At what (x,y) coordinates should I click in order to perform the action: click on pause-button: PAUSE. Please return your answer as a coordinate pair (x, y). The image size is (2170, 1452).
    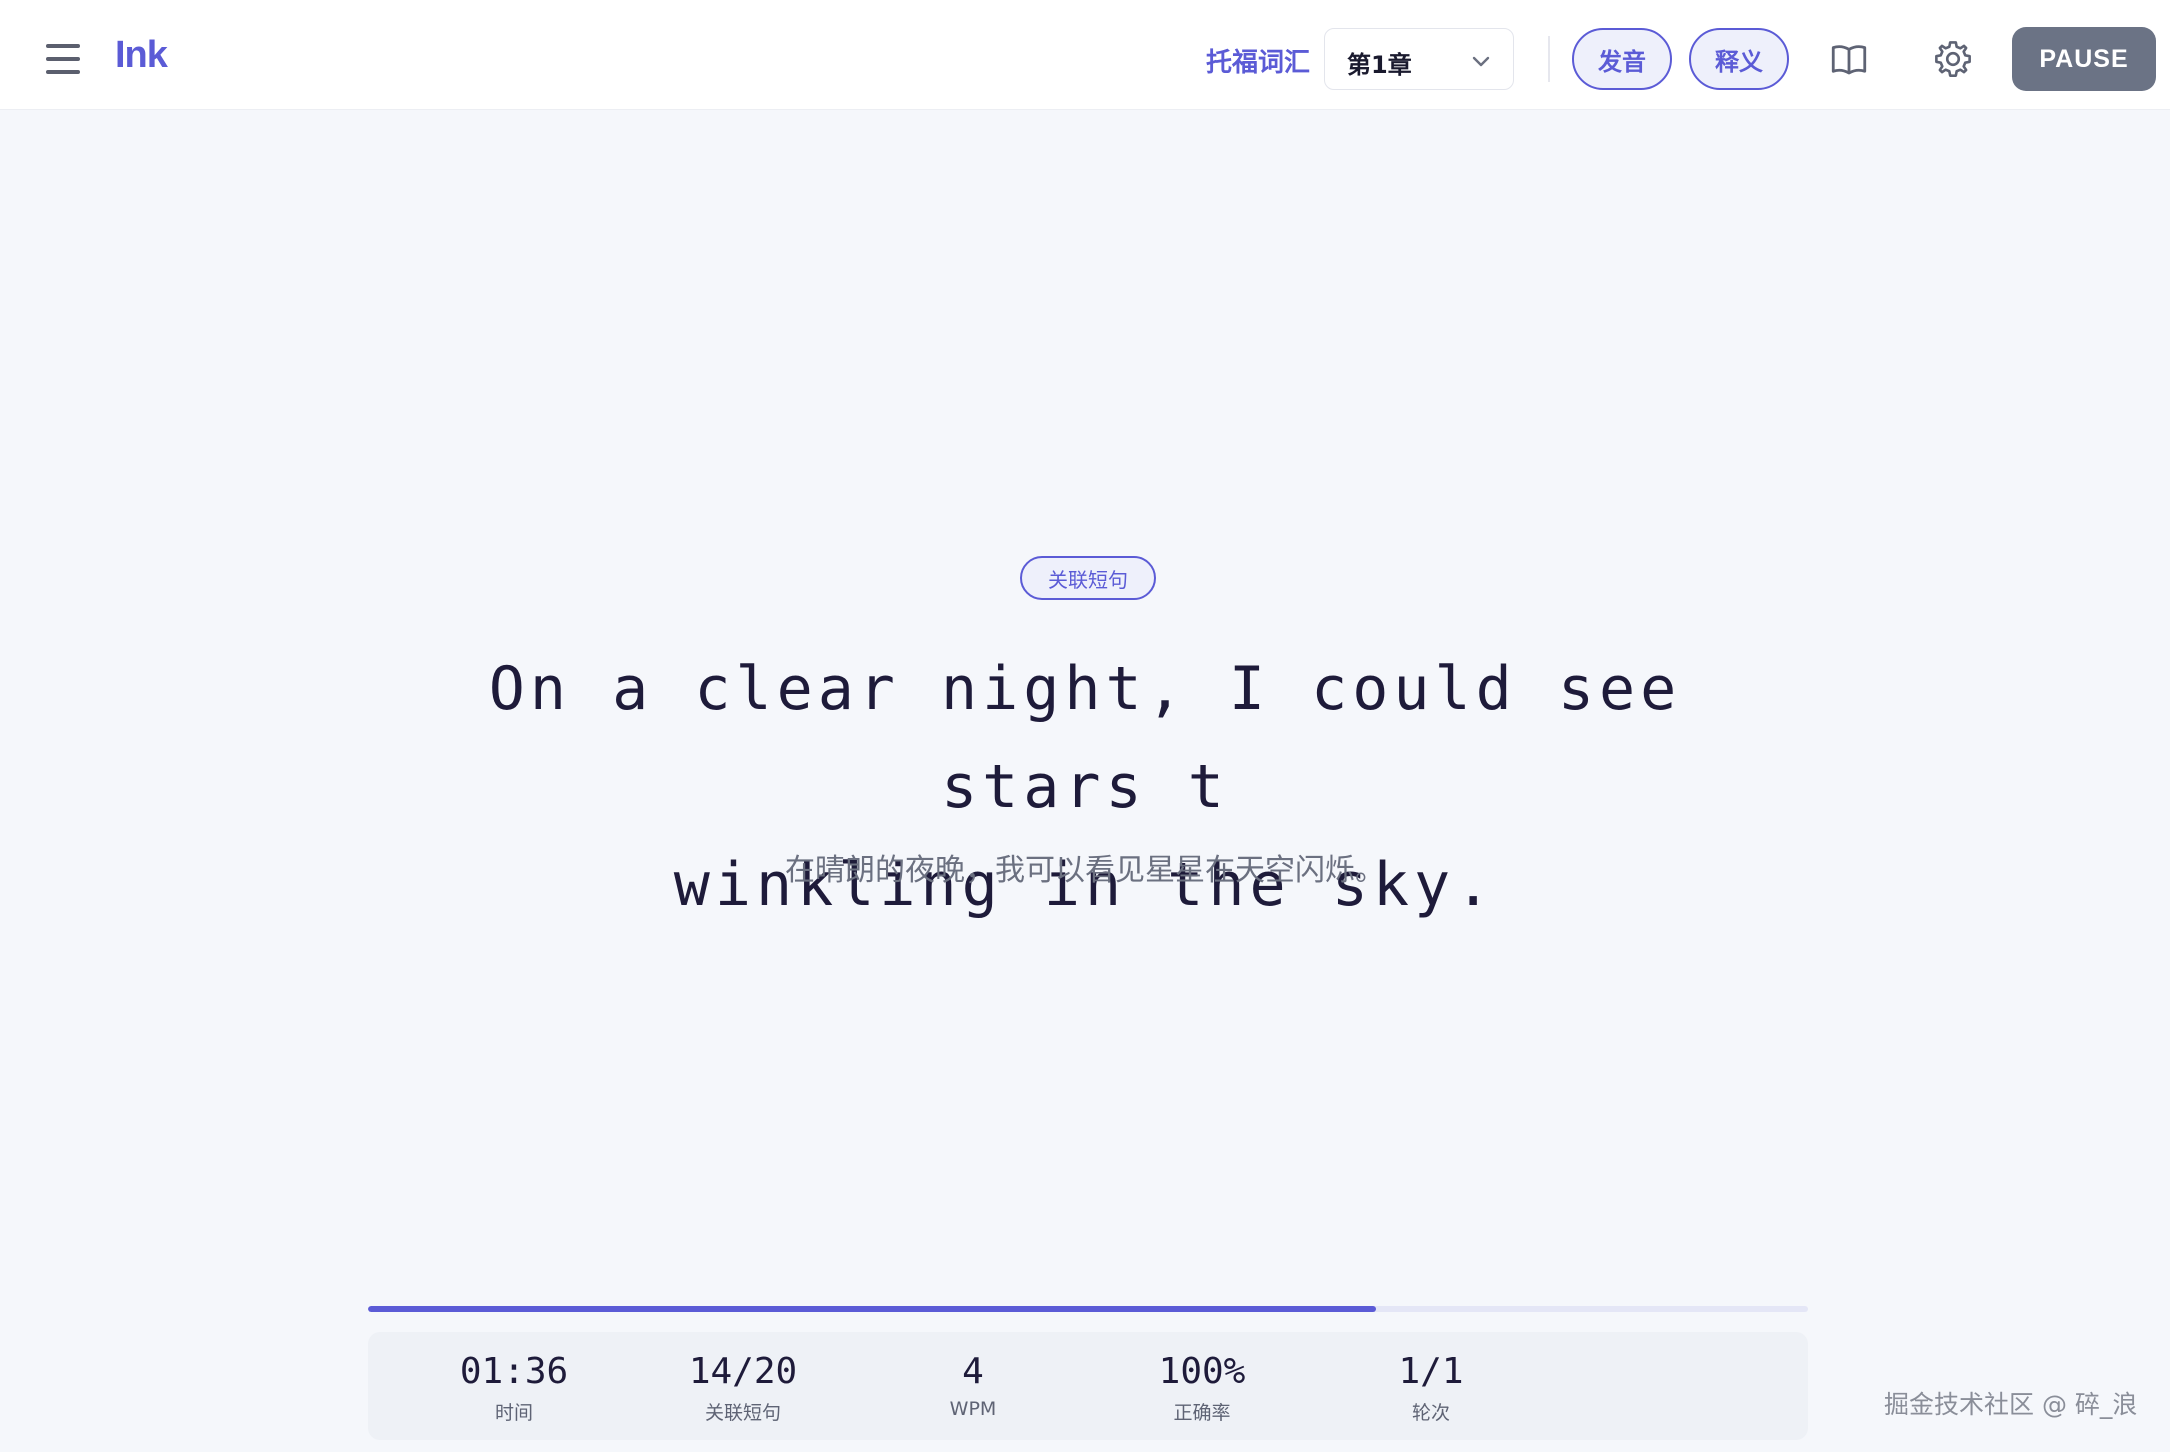
    Looking at the image, I should click on (2084, 59).